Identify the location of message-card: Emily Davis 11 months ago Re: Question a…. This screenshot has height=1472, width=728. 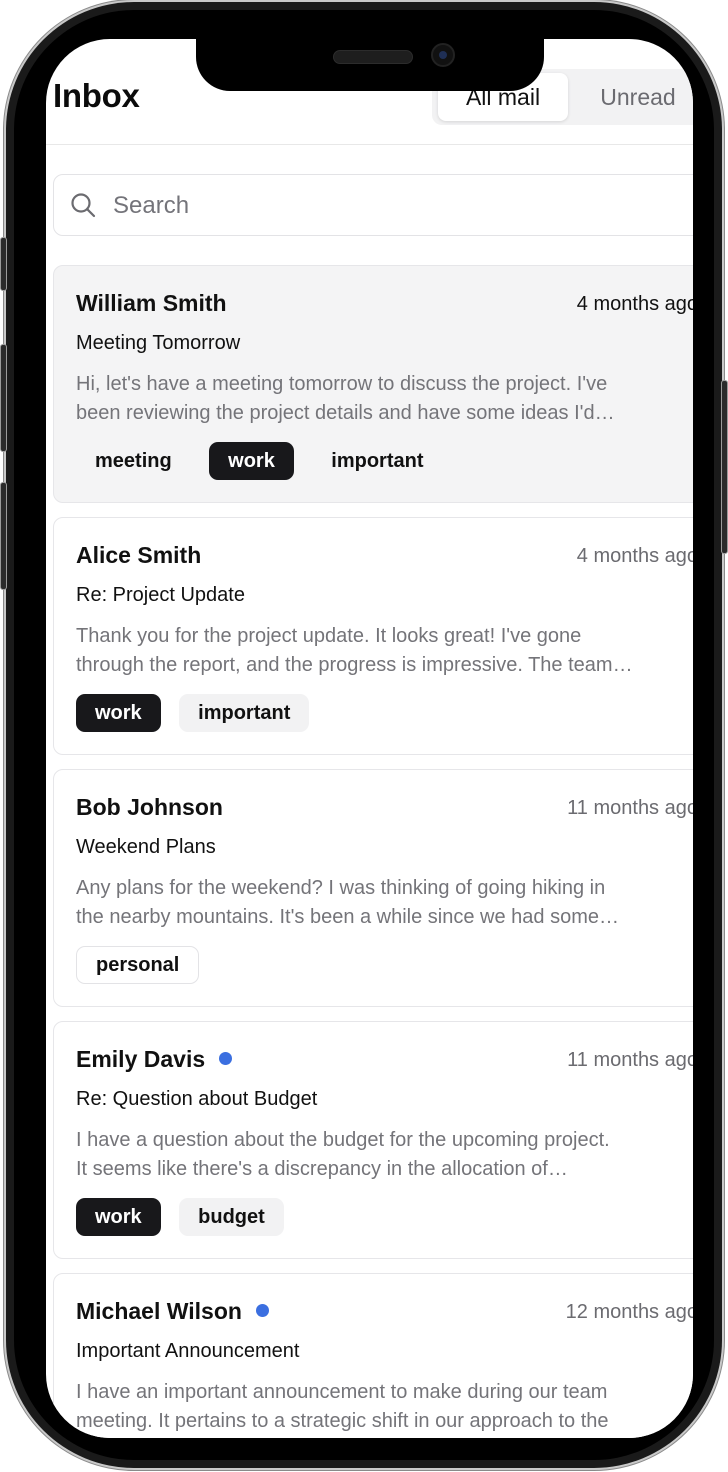
(373, 1140).